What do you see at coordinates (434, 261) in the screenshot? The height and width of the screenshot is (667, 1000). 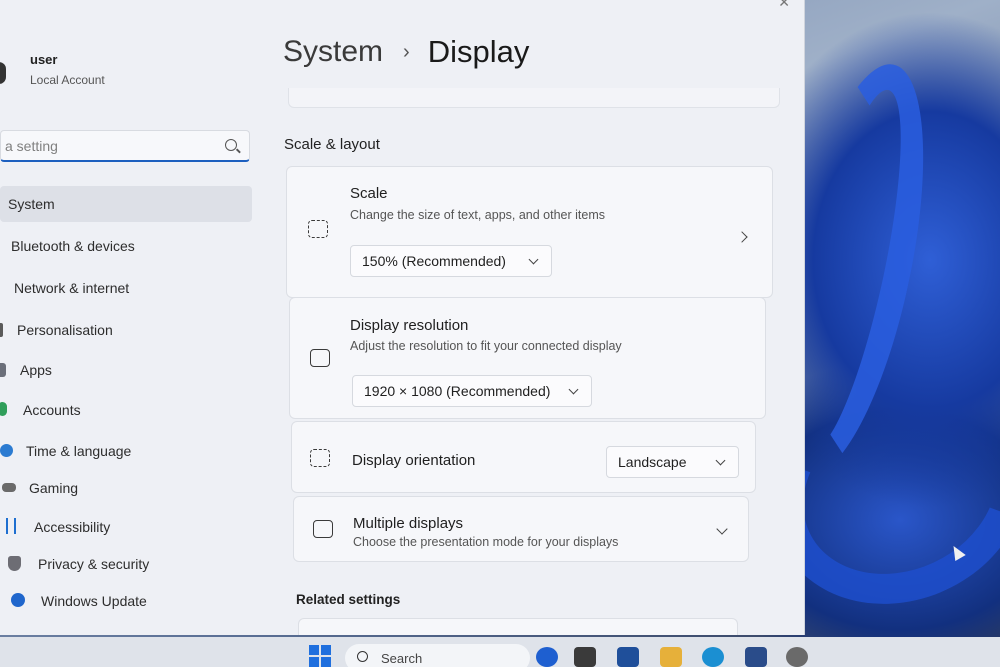 I see `scale-value: 150% (Recommended)` at bounding box center [434, 261].